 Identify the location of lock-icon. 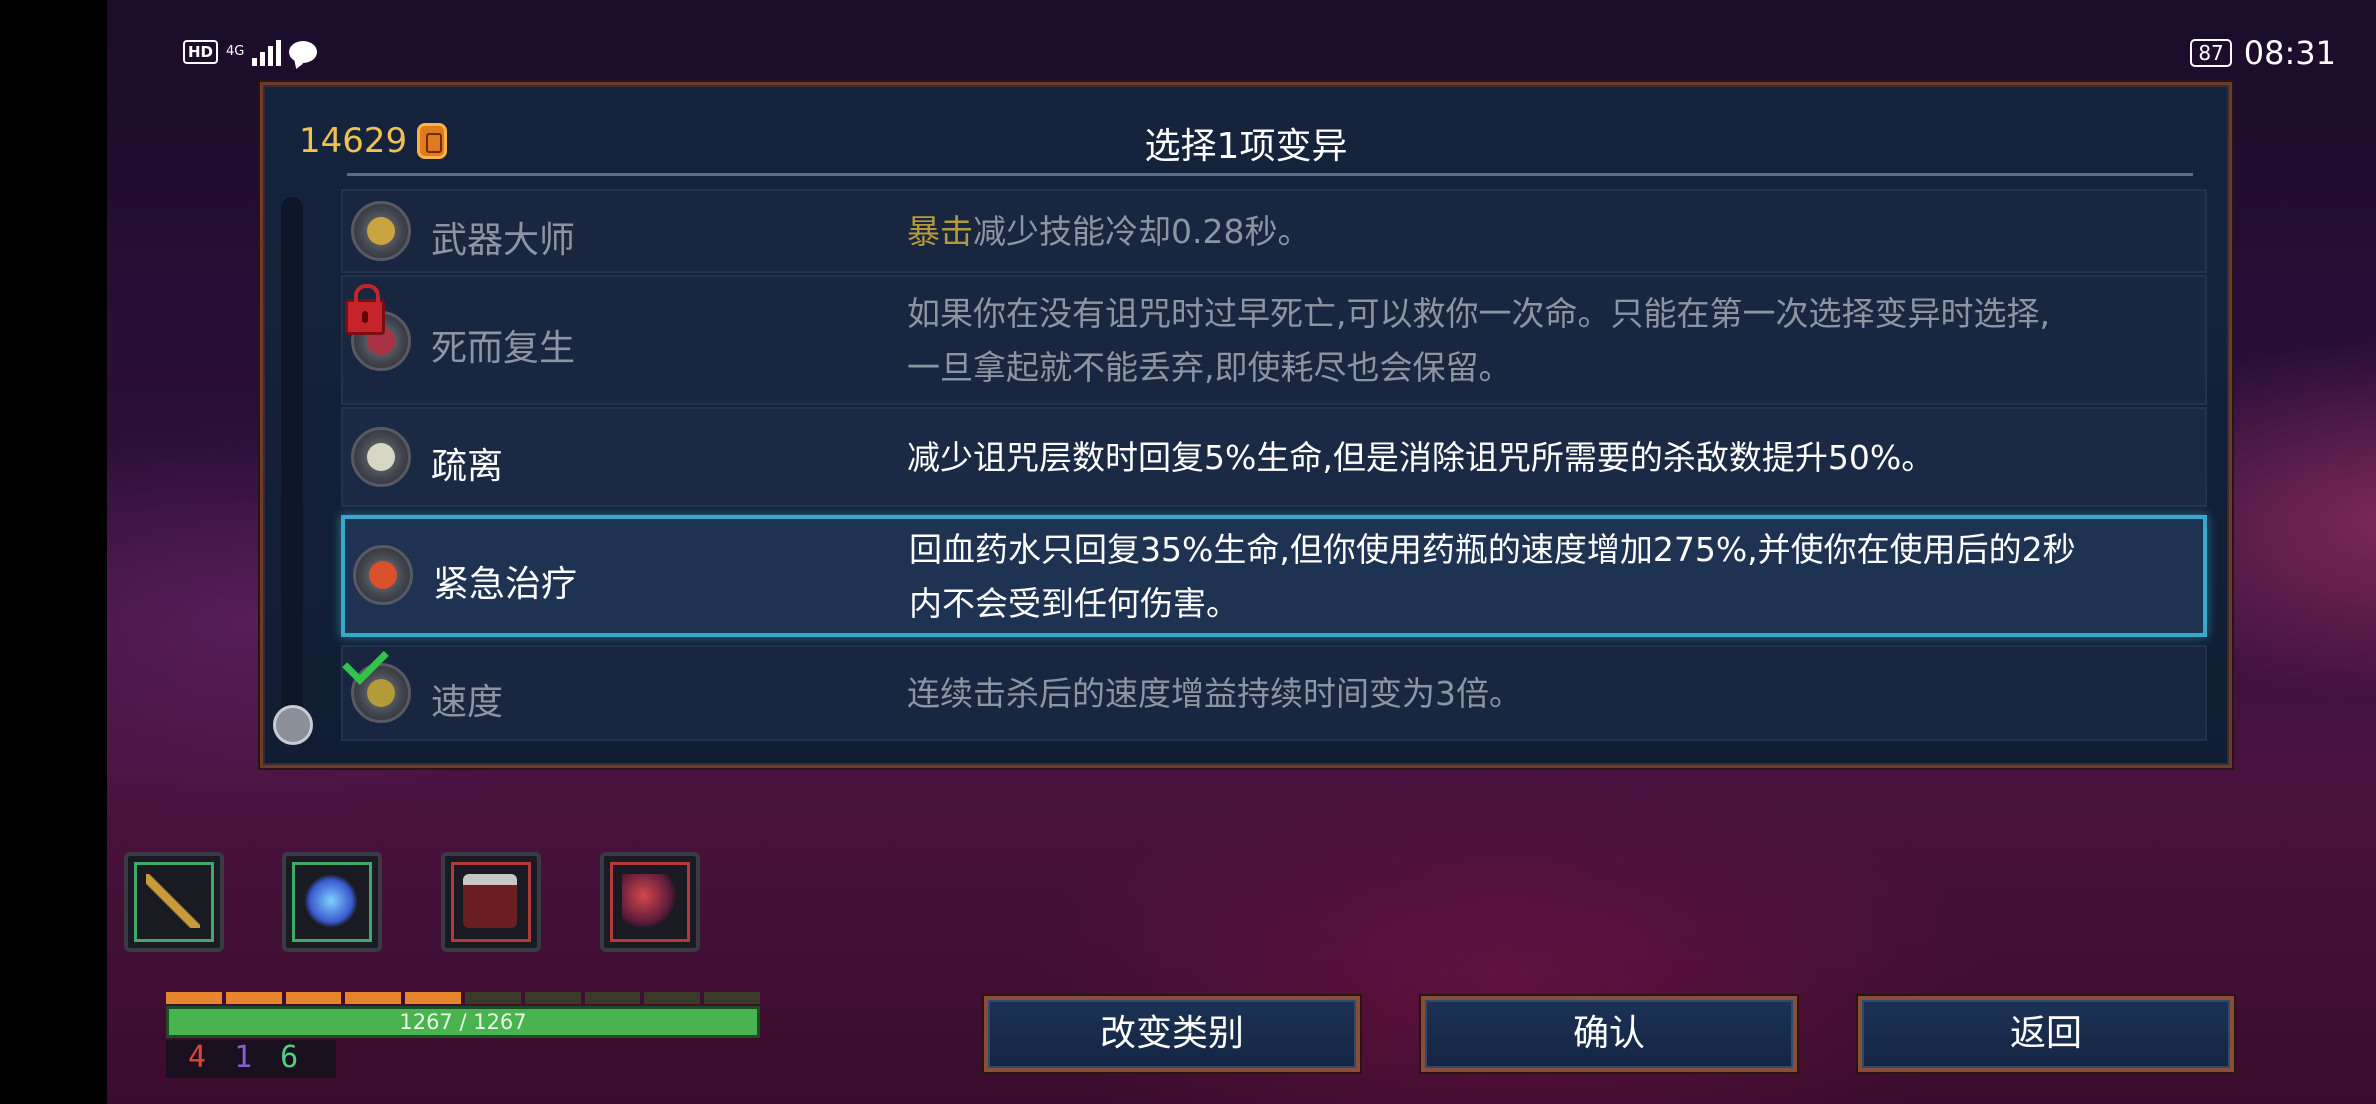
(365, 309).